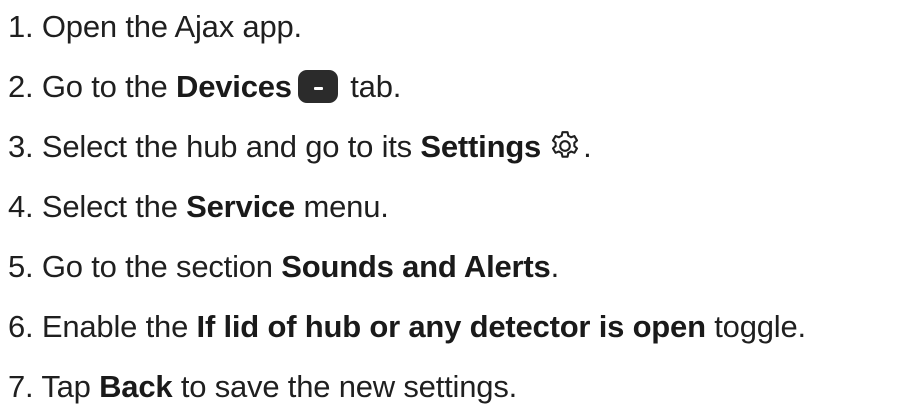 Image resolution: width=899 pixels, height=420 pixels. I want to click on step-2: 2. Go to the Devices tab., so click(453, 90).